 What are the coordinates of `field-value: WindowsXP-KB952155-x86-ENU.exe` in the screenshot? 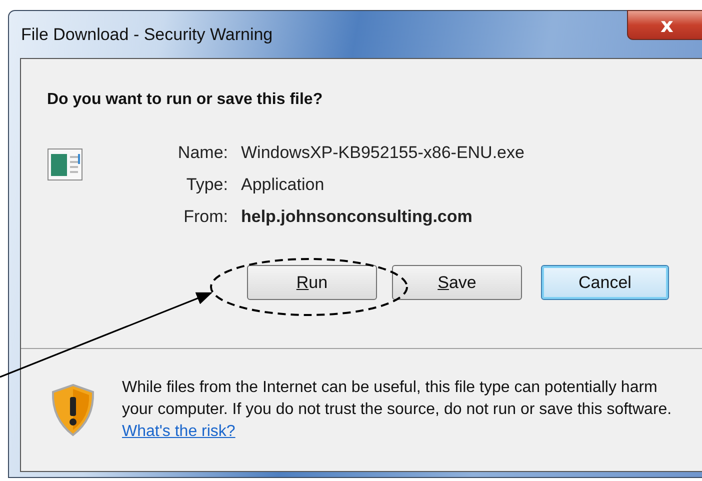 It's located at (382, 153).